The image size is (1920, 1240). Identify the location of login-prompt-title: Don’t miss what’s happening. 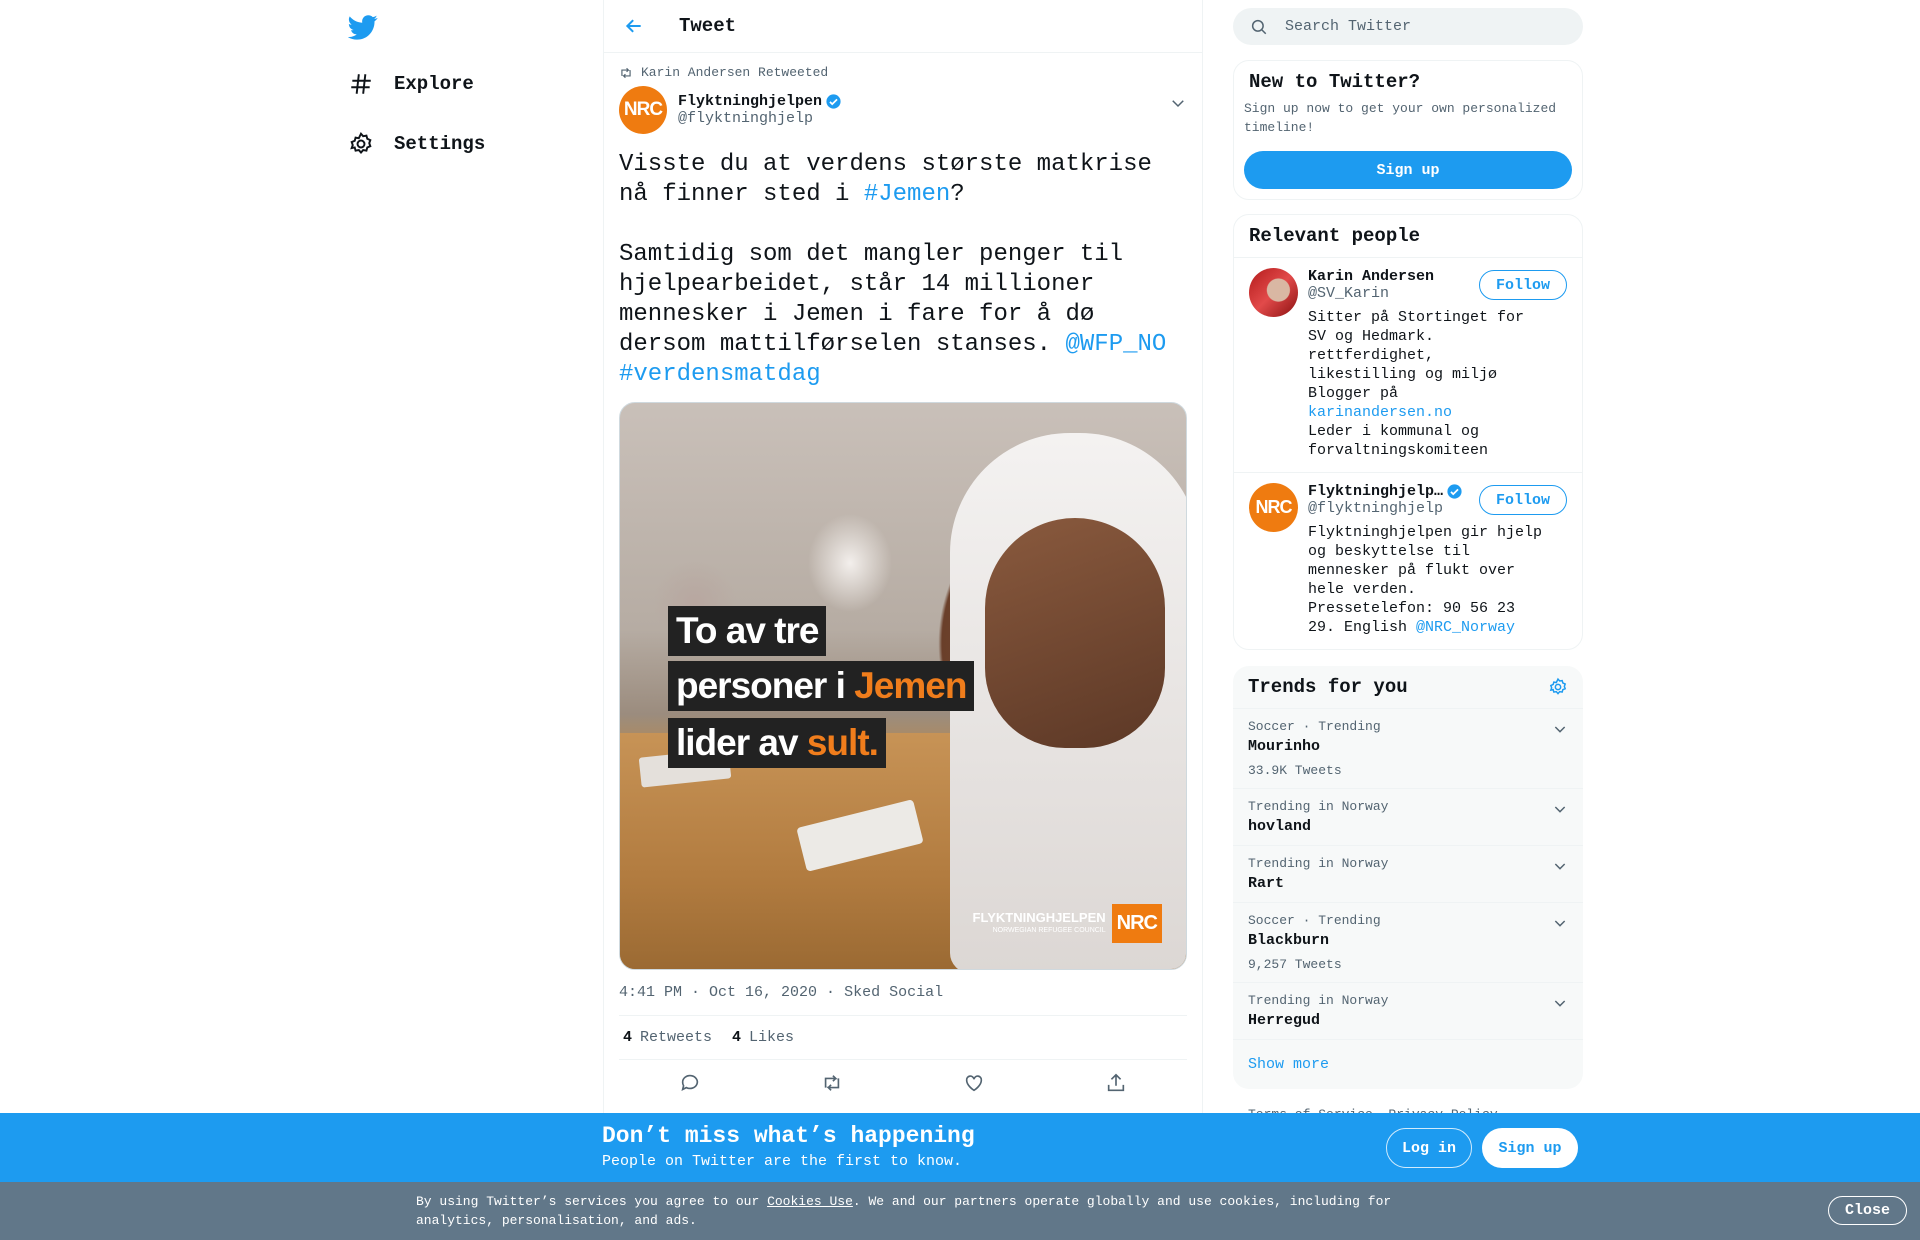
(788, 1136).